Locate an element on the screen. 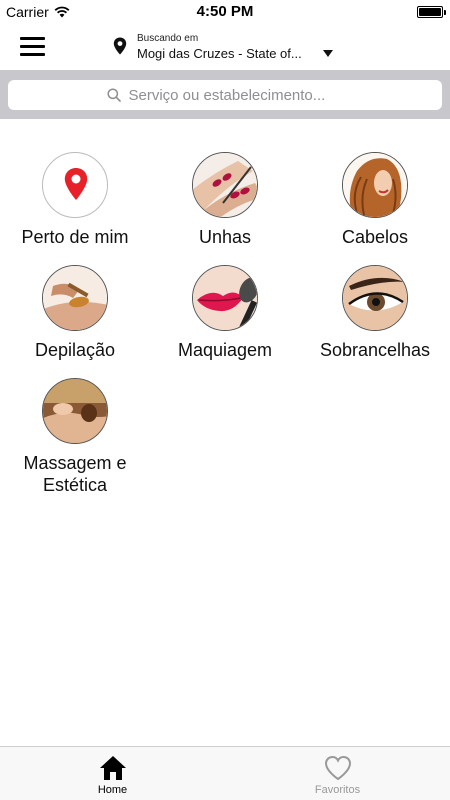 This screenshot has height=800, width=450. eyebrow-photo is located at coordinates (375, 298).